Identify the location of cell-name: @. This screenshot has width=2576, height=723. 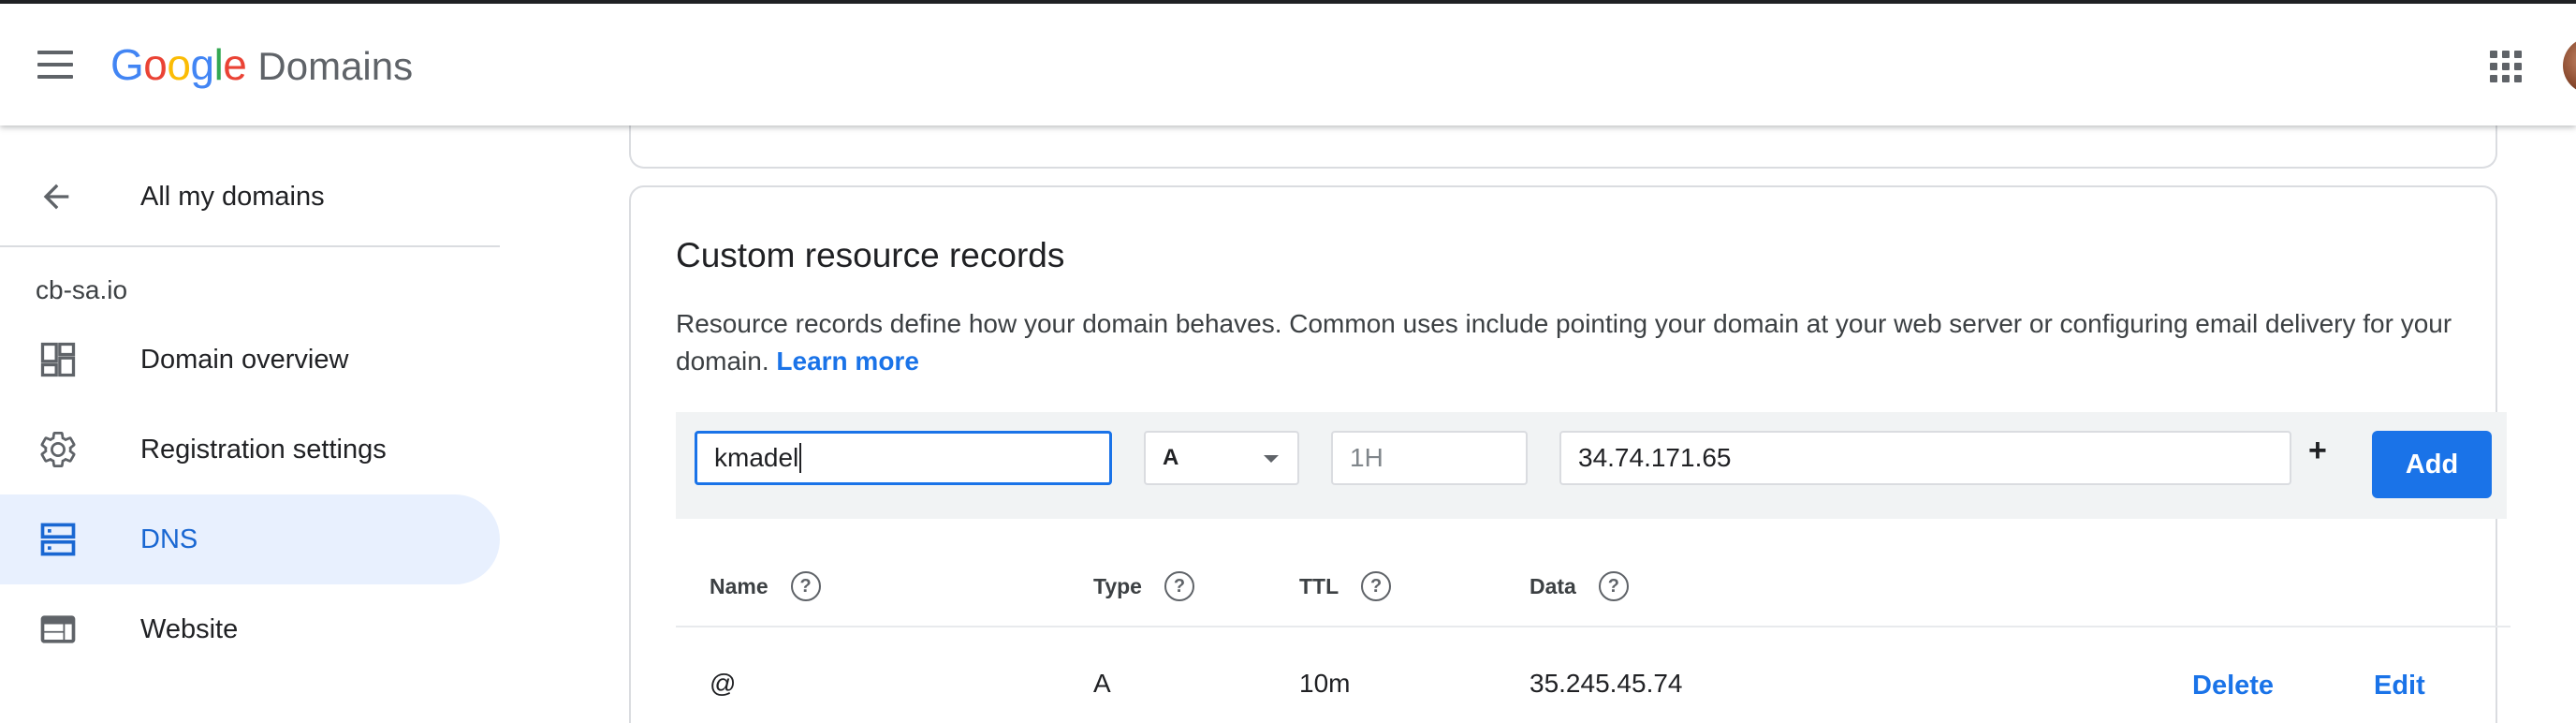
(723, 683).